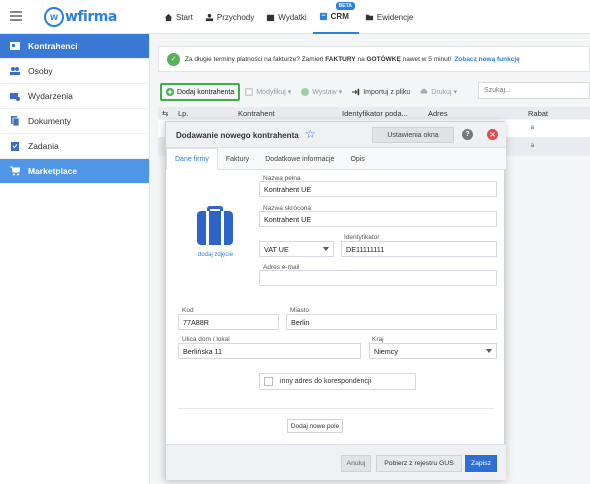  I want to click on banner-text-part: na, so click(361, 59).